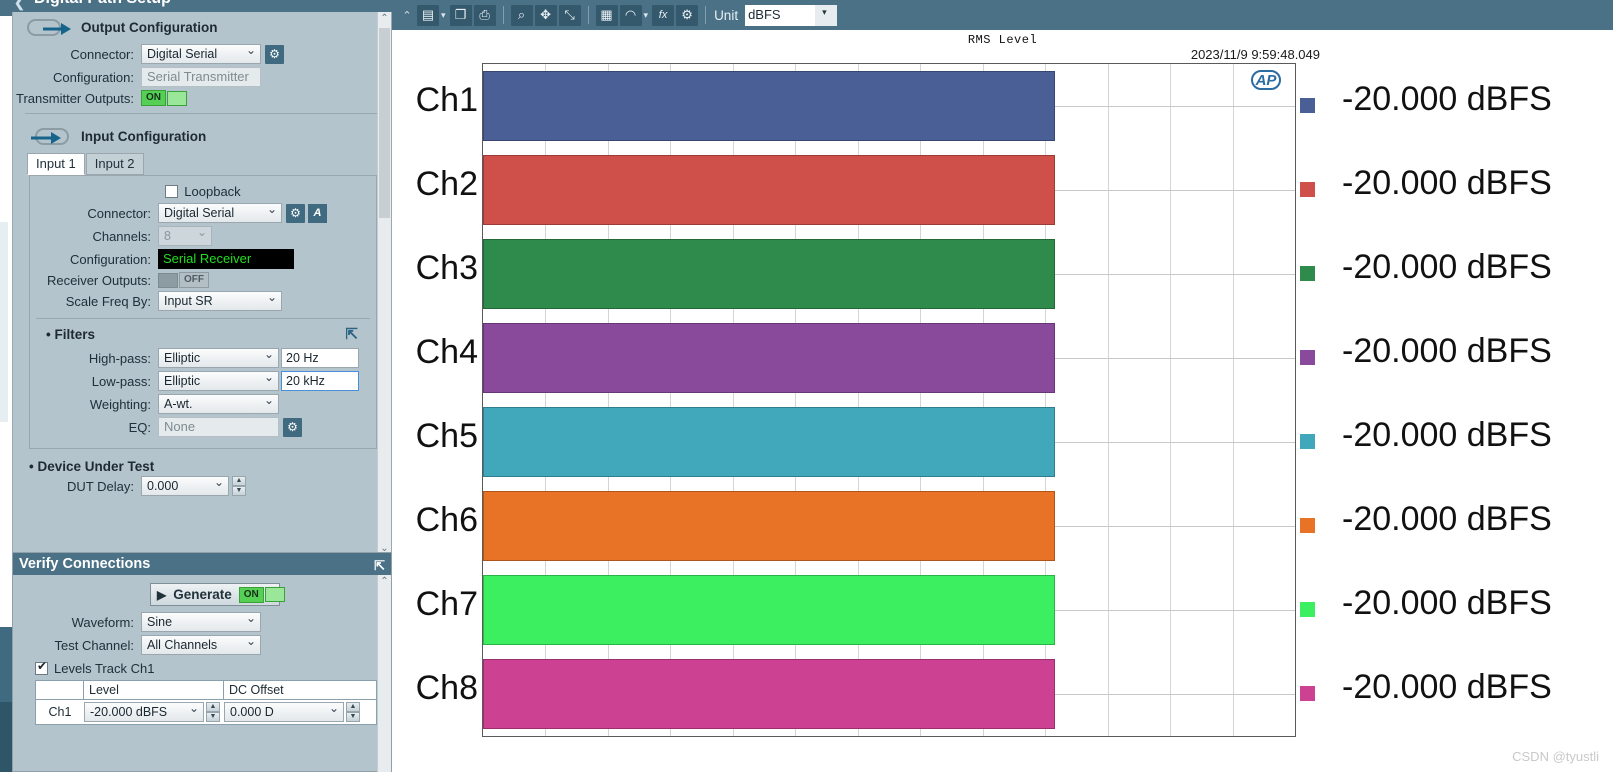 This screenshot has width=1613, height=772. I want to click on edge-tab-secondary, so click(6, 664).